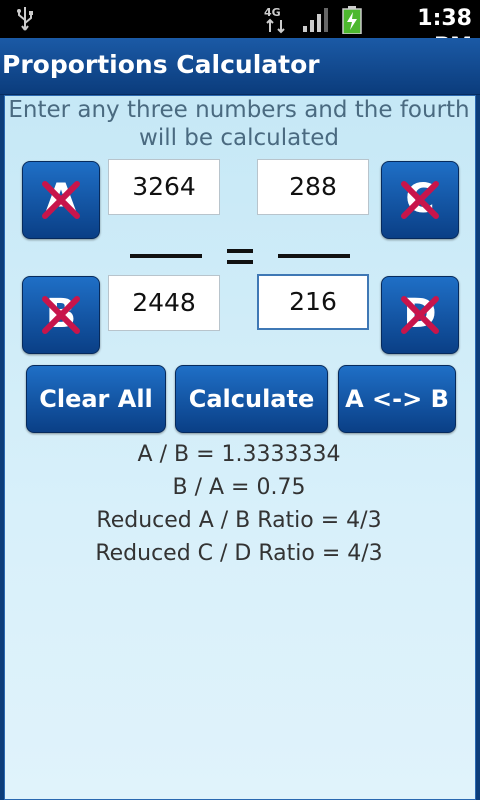  What do you see at coordinates (313, 302) in the screenshot?
I see `field-d: 216` at bounding box center [313, 302].